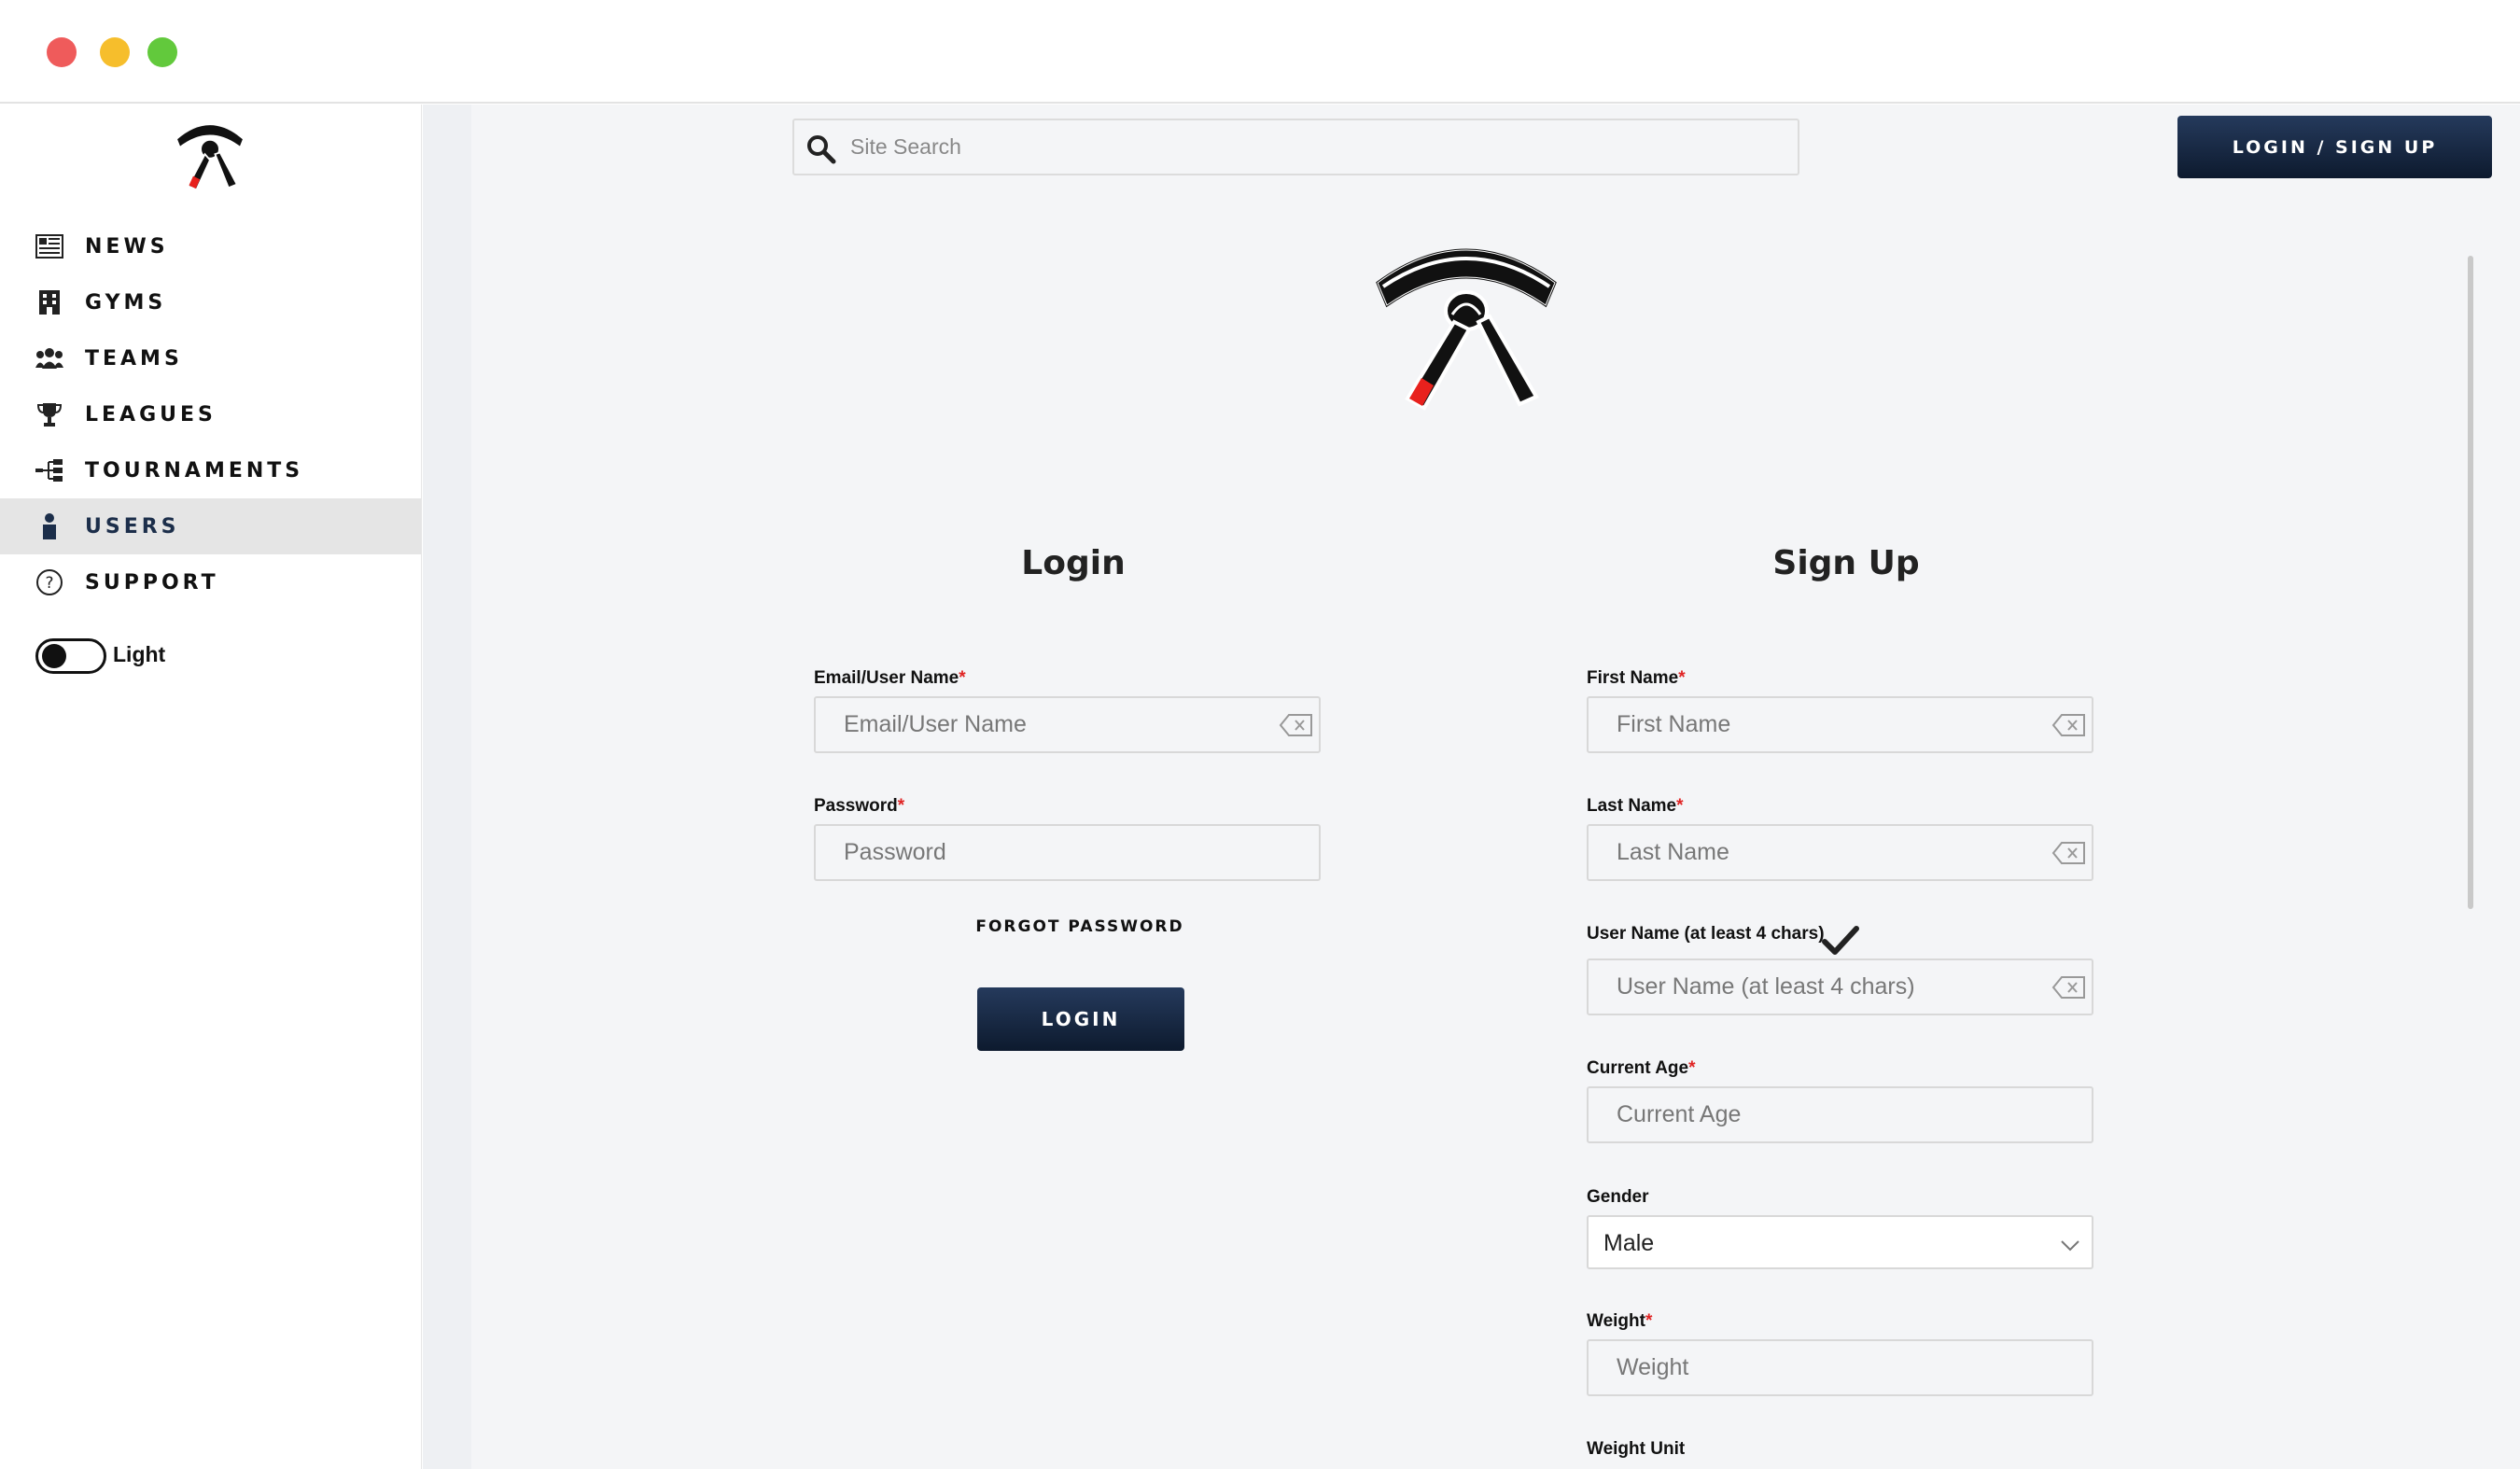  What do you see at coordinates (134, 358) in the screenshot?
I see `sidebar-item-label: TEAMS` at bounding box center [134, 358].